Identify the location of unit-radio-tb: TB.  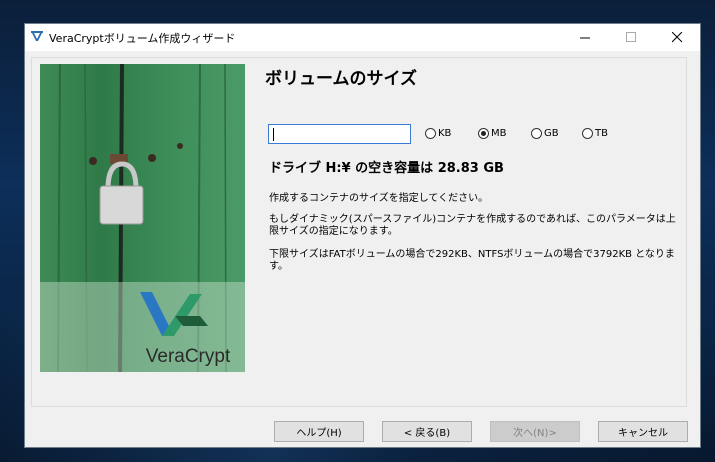
(595, 133).